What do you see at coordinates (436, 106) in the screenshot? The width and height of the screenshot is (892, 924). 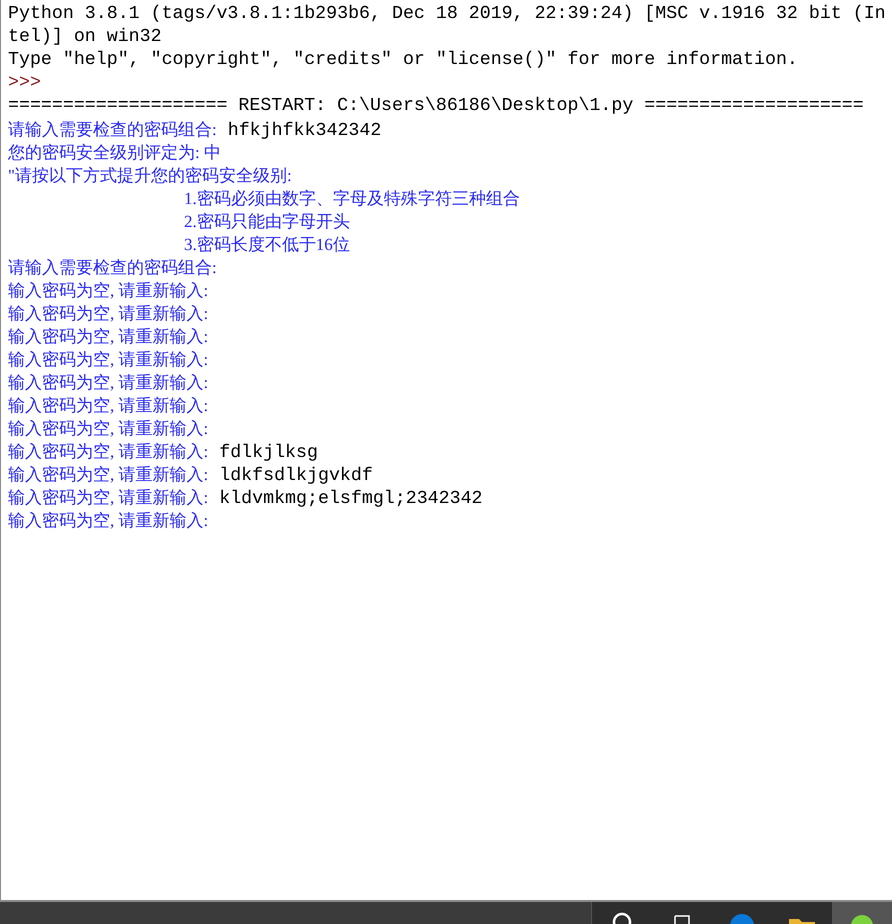 I see `banner-text: ==================== RESTART: C:\Users\86186\Desktop\1.py ====================` at bounding box center [436, 106].